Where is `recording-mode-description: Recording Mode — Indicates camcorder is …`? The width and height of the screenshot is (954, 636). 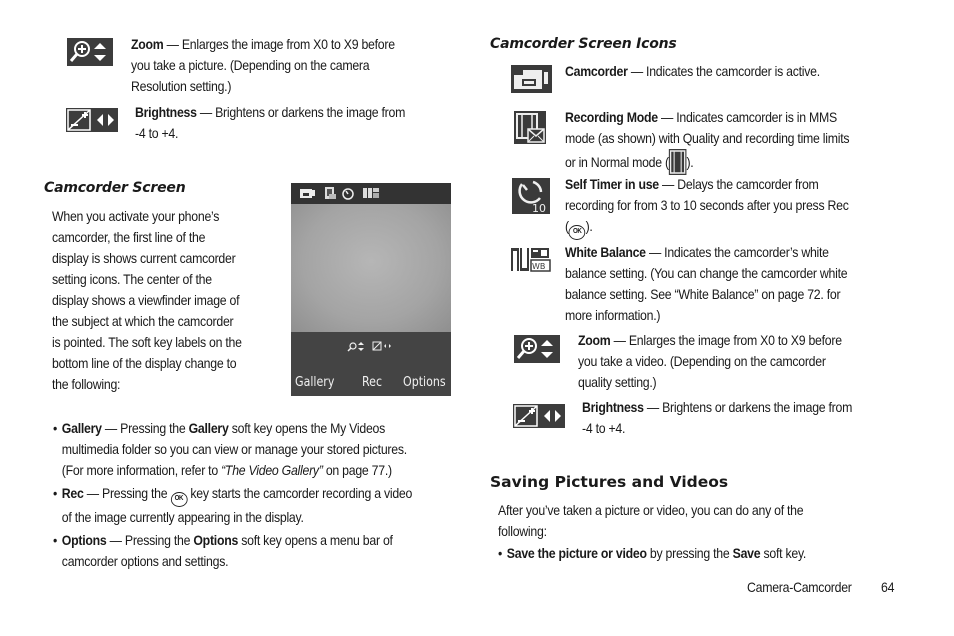 recording-mode-description: Recording Mode — Indicates camcorder is … is located at coordinates (732, 141).